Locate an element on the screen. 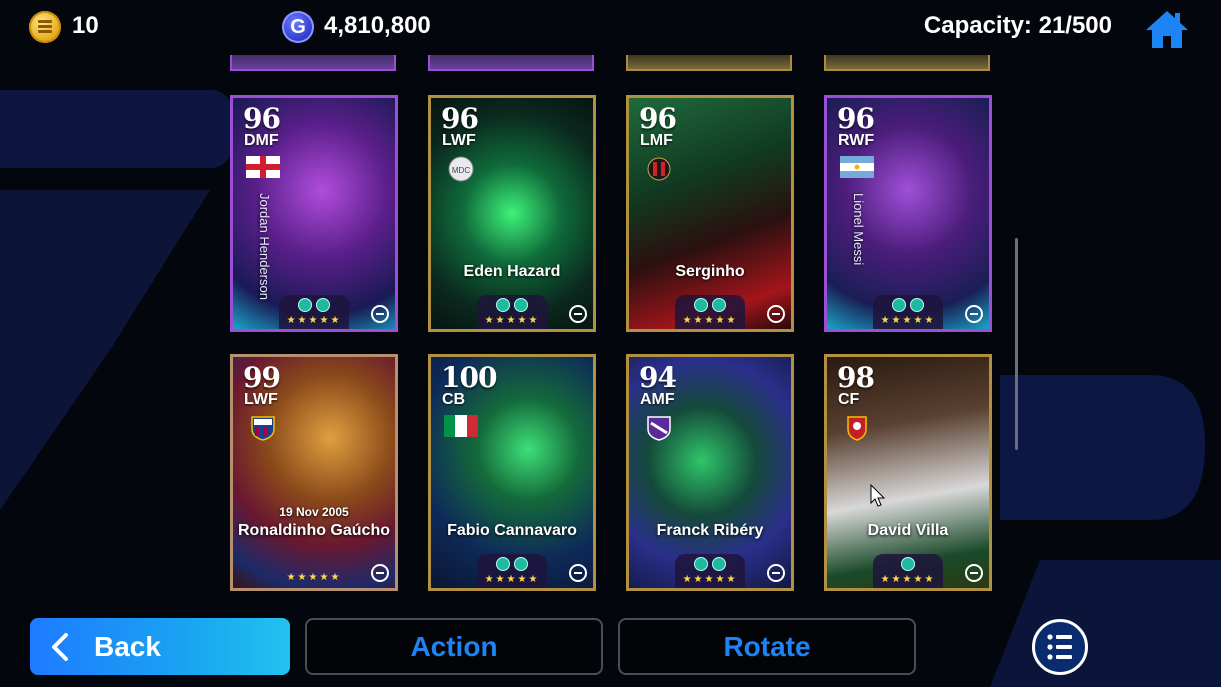 The height and width of the screenshot is (687, 1221). svg-text: MDC is located at coordinates (461, 170).